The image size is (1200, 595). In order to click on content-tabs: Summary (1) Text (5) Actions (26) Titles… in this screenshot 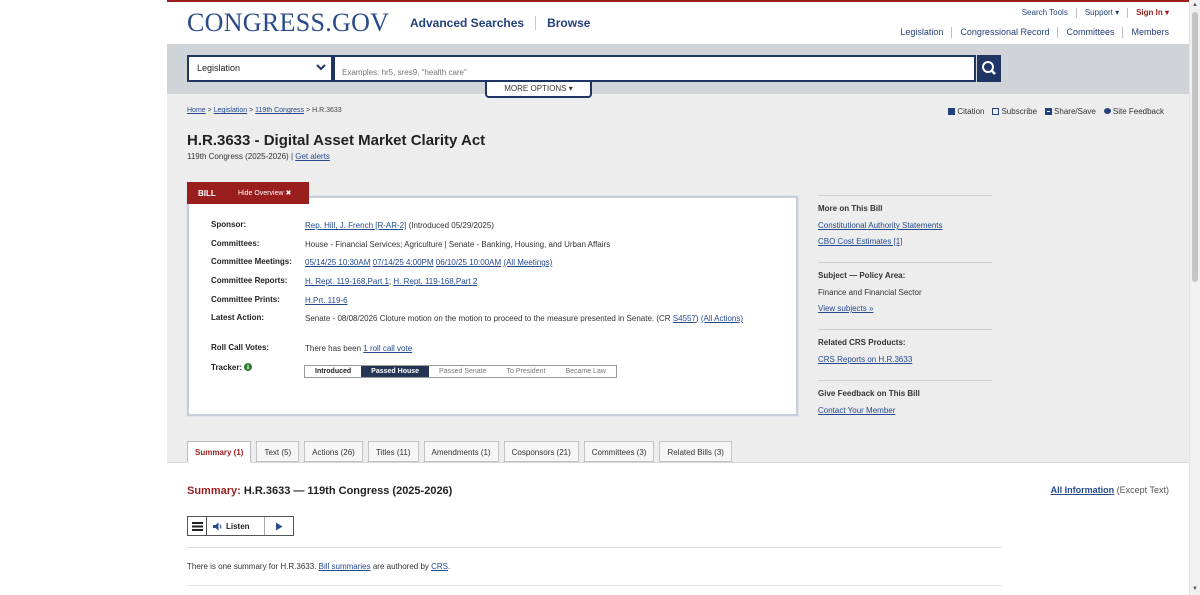, I will do `click(462, 452)`.